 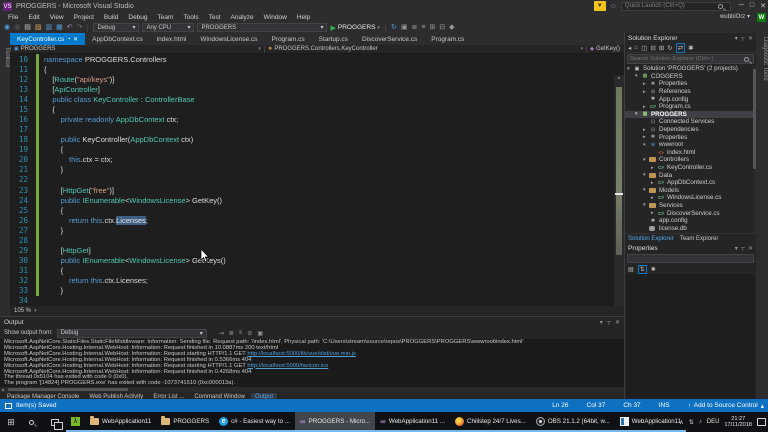 I want to click on start-debugging-button: ▶ PROGGERS ▾, so click(x=354, y=28).